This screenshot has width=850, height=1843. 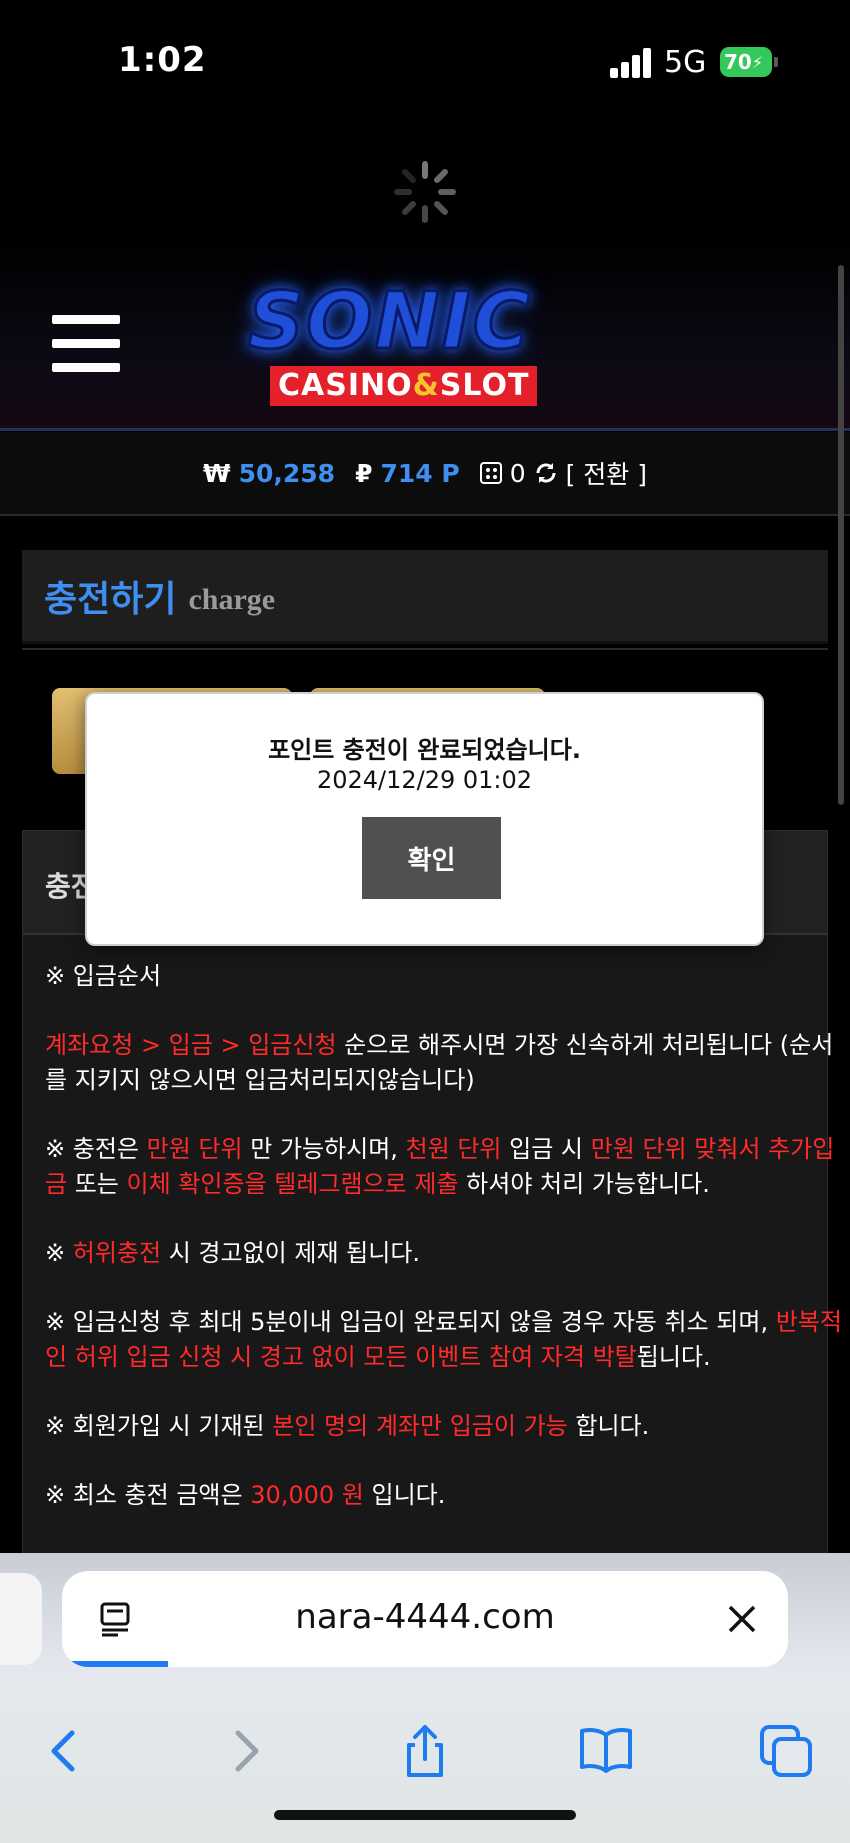 What do you see at coordinates (425, 192) in the screenshot?
I see `loading-spinner-icon` at bounding box center [425, 192].